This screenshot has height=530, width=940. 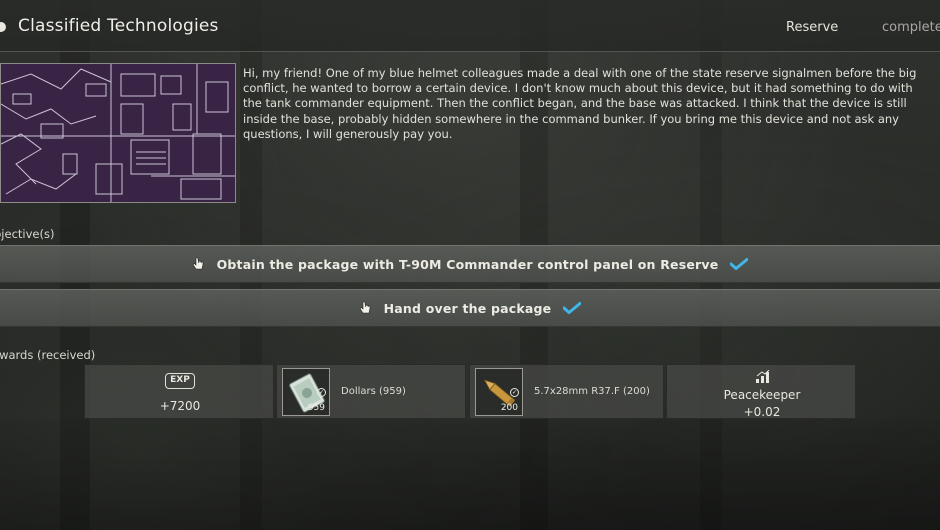 I want to click on reputation-trader: Peacekeeper, so click(x=762, y=395).